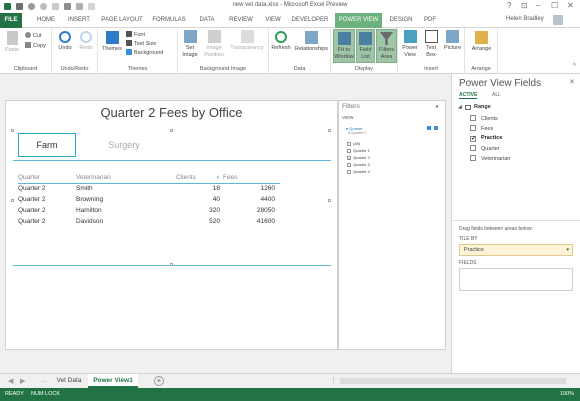  What do you see at coordinates (35, 46) in the screenshot?
I see `copy-button: Copy` at bounding box center [35, 46].